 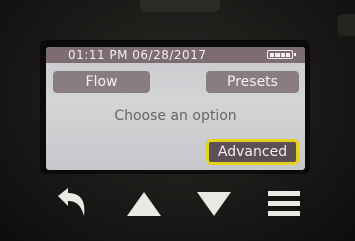 What do you see at coordinates (101, 82) in the screenshot?
I see `flow-button: Flow` at bounding box center [101, 82].